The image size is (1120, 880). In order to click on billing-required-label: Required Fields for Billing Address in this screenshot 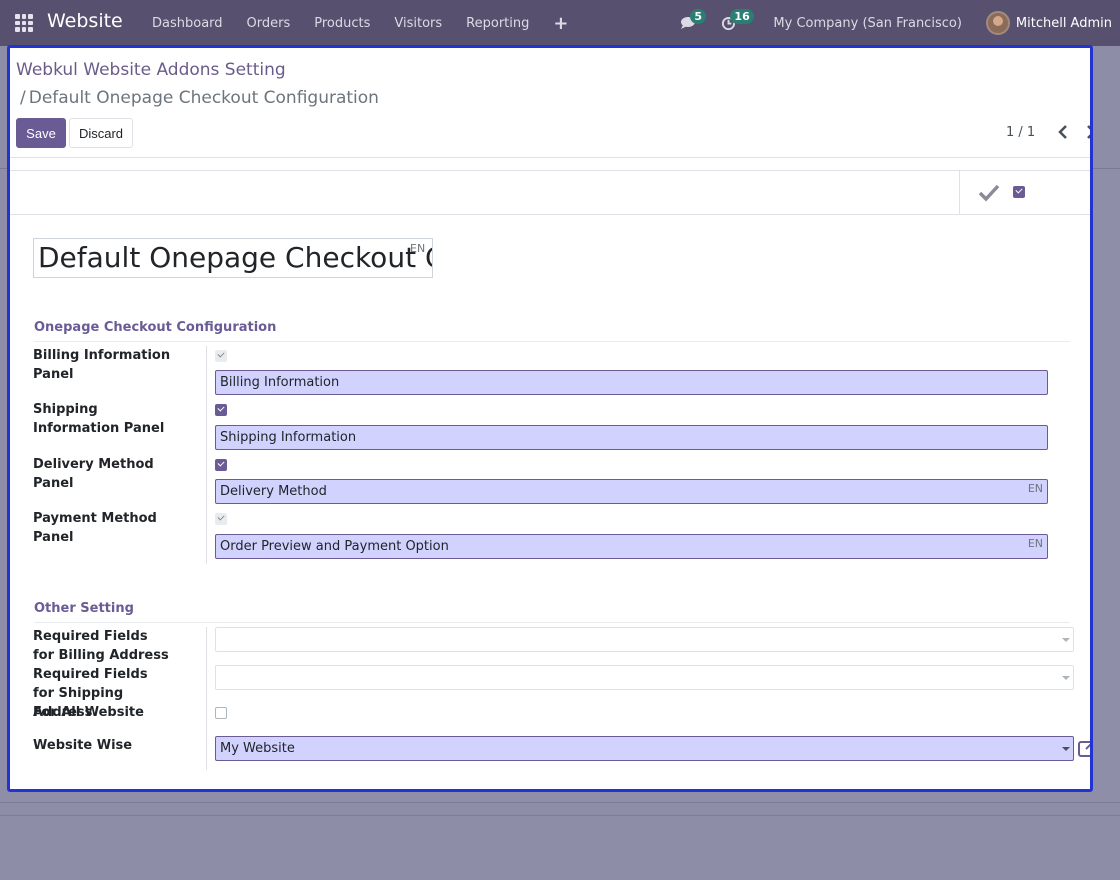, I will do `click(101, 646)`.